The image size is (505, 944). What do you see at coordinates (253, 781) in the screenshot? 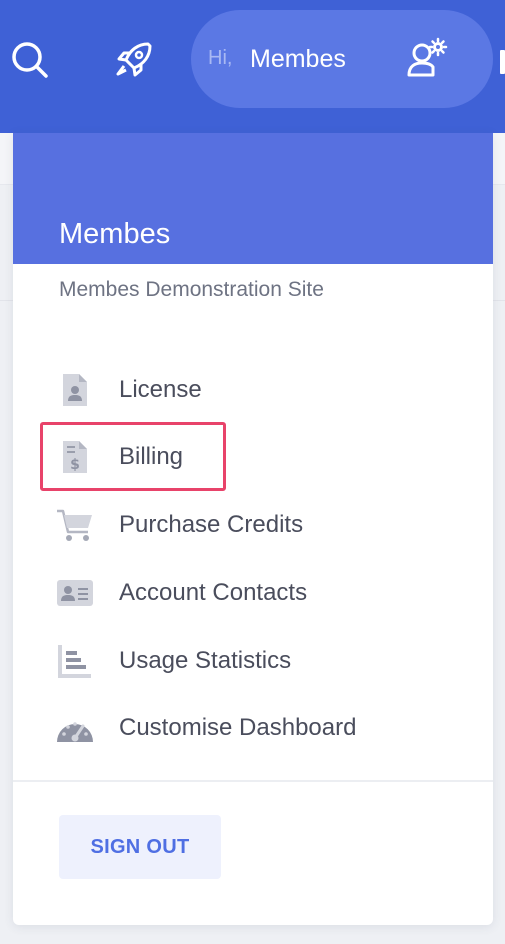
I see `dropdown-divider` at bounding box center [253, 781].